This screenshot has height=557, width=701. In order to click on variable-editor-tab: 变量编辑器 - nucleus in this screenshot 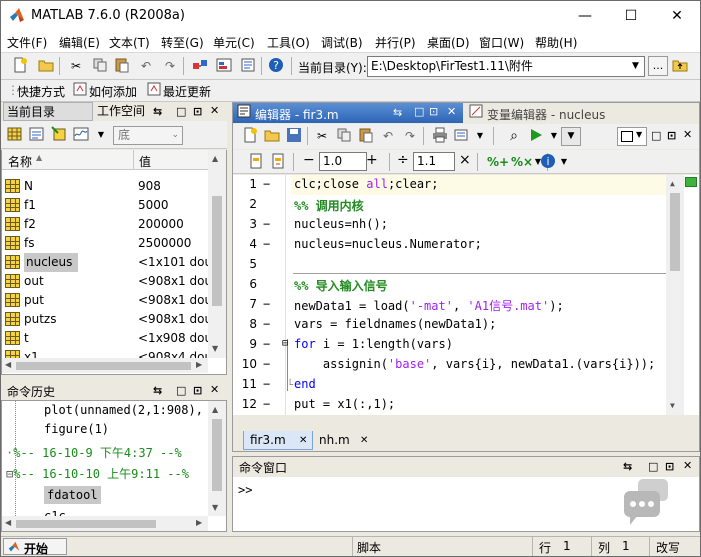, I will do `click(582, 113)`.